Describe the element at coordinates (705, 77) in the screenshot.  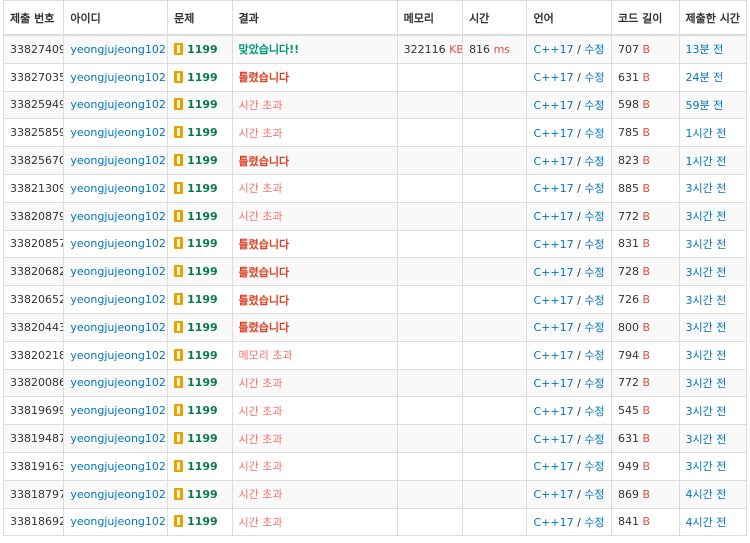
I see `submitted-at-link: 24분 전` at that location.